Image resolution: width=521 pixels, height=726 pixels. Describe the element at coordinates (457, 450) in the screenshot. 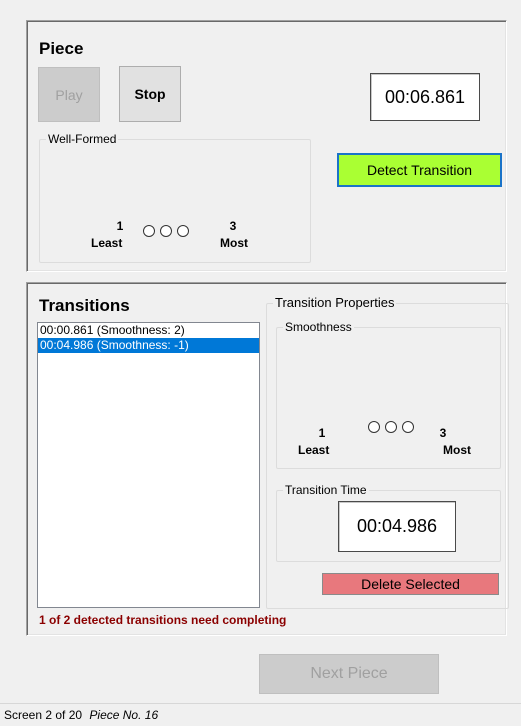

I see `smoothness-most-label: Most` at that location.